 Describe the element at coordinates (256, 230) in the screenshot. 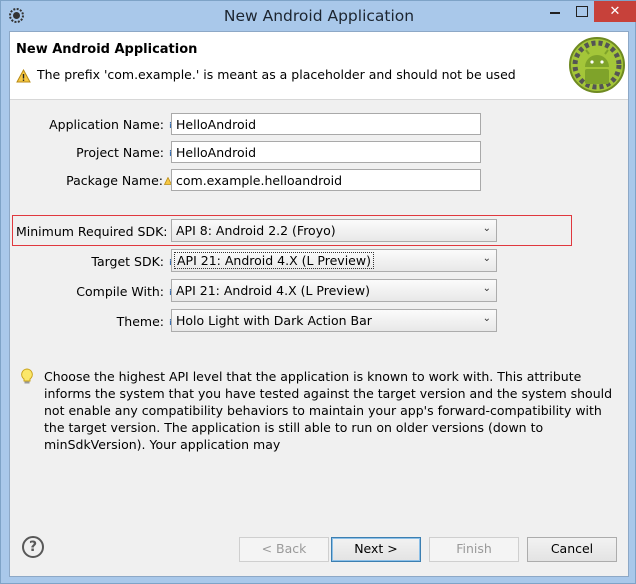

I see `min-sdk-value: API 8: Android 2.2 (Froyo)` at that location.